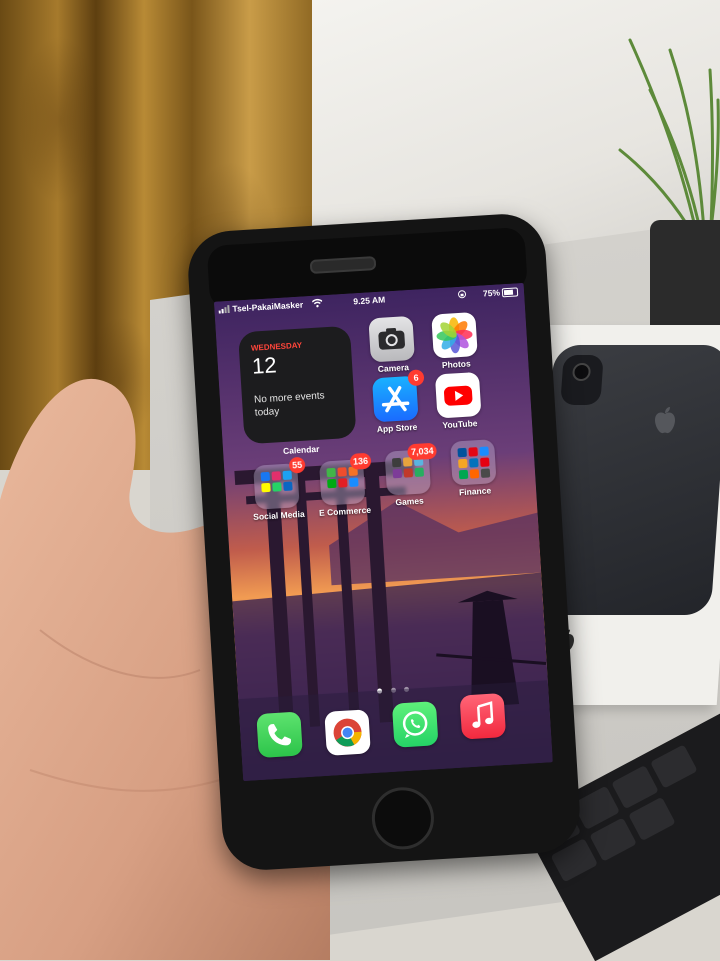  I want to click on dock, so click(395, 731).